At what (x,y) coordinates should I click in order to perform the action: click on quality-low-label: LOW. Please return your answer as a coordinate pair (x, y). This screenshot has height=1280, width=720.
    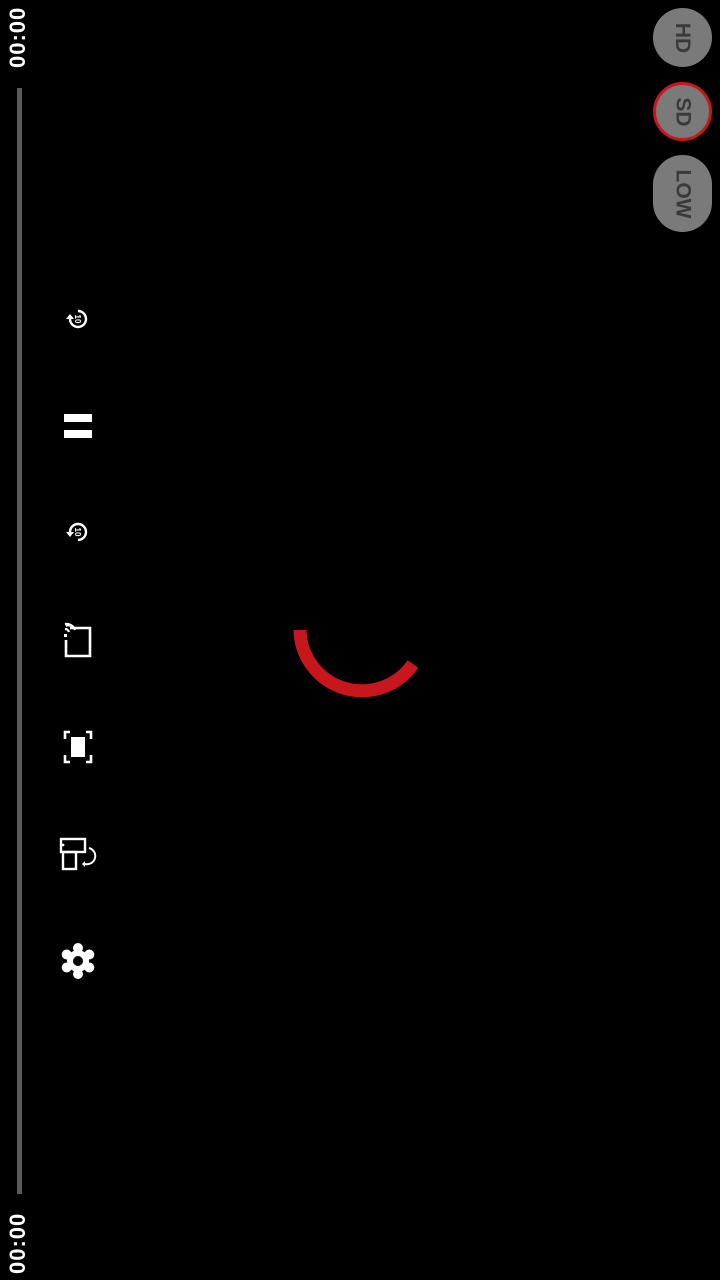
    Looking at the image, I should click on (683, 193).